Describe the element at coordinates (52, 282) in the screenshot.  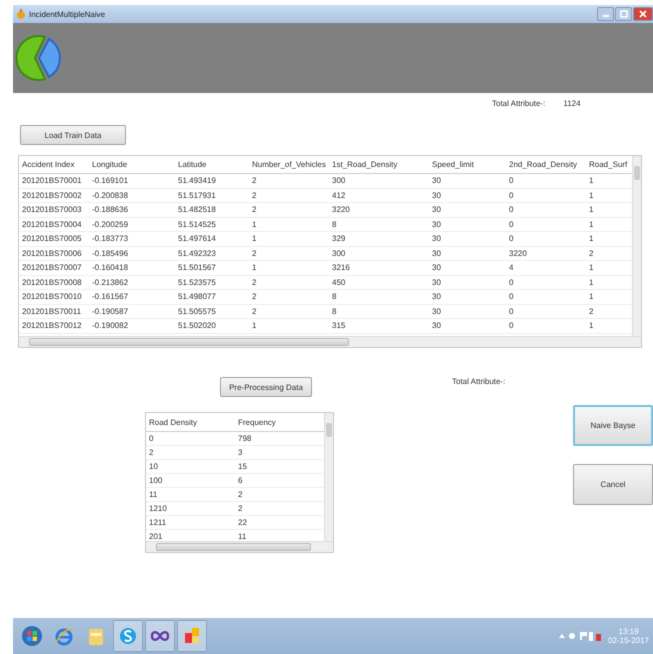
I see `table-cell-text: 201201BS70008` at that location.